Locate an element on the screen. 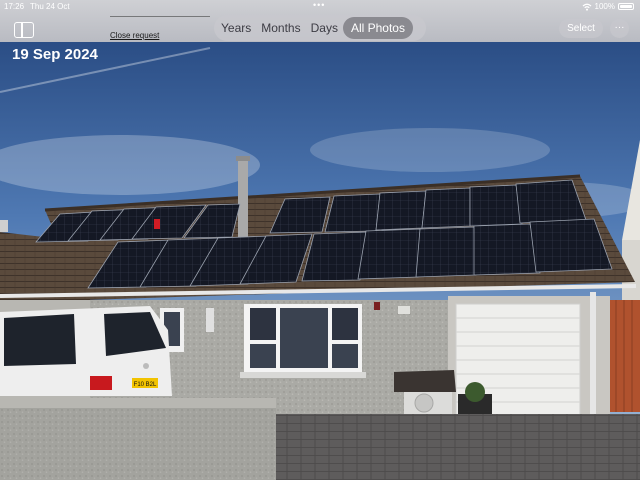 The image size is (640, 480). tab-days: Days is located at coordinates (324, 28).